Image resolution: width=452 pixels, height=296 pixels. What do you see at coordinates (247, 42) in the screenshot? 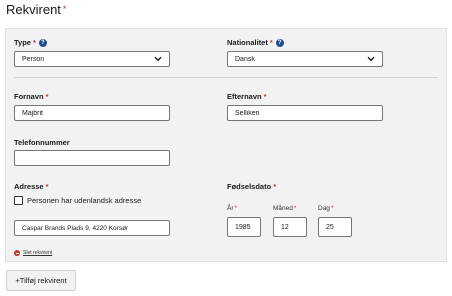
I see `nationality-label-text: Nationalitet` at bounding box center [247, 42].